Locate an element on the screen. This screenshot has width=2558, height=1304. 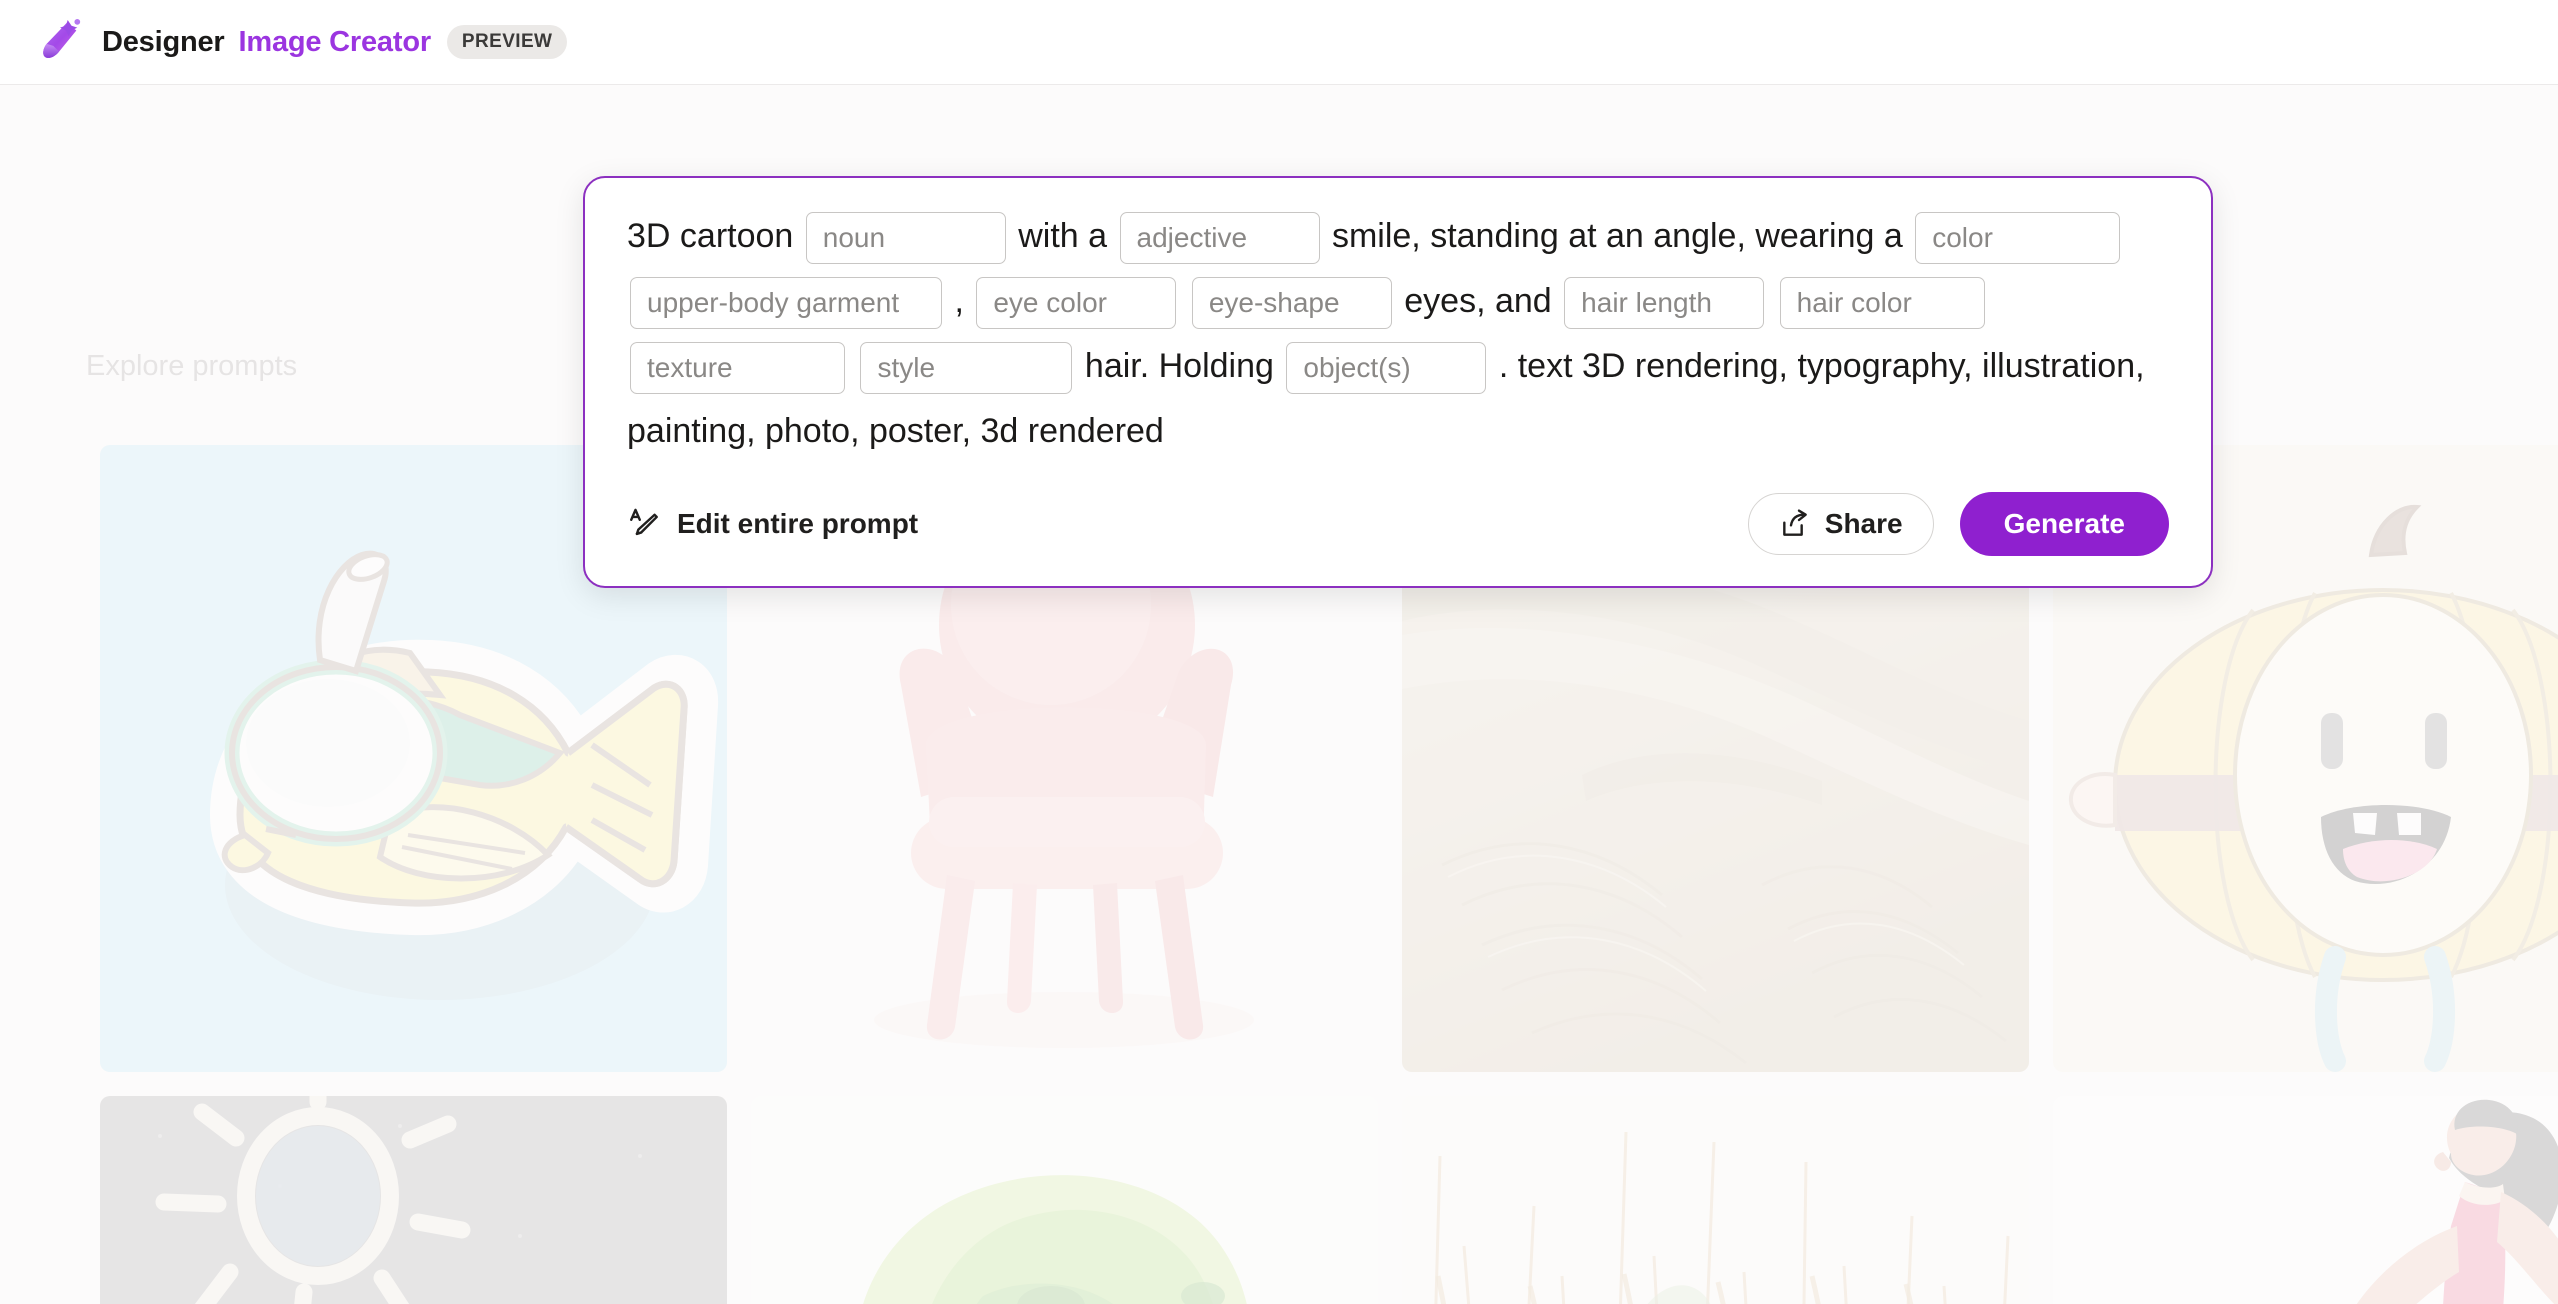
prompt-static-text-6: . text 3D rendering, is located at coordinates (1643, 366).